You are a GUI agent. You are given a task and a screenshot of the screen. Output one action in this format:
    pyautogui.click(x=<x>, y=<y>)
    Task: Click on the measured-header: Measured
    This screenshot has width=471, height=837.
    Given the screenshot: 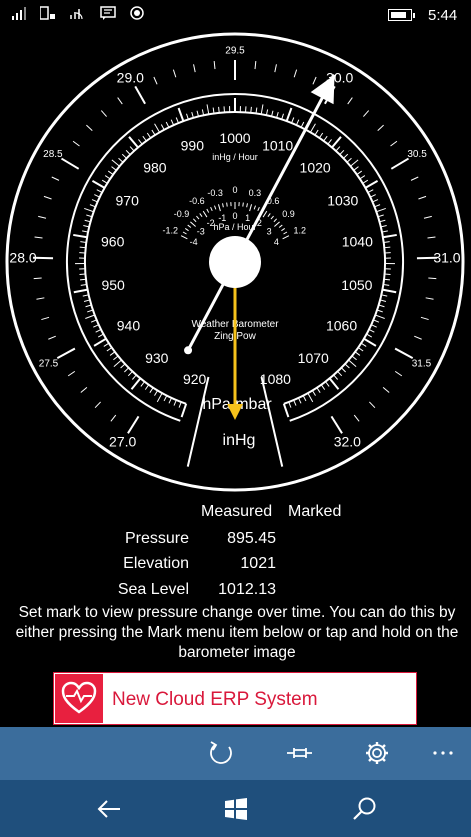 What is the action you would take?
    pyautogui.click(x=237, y=511)
    